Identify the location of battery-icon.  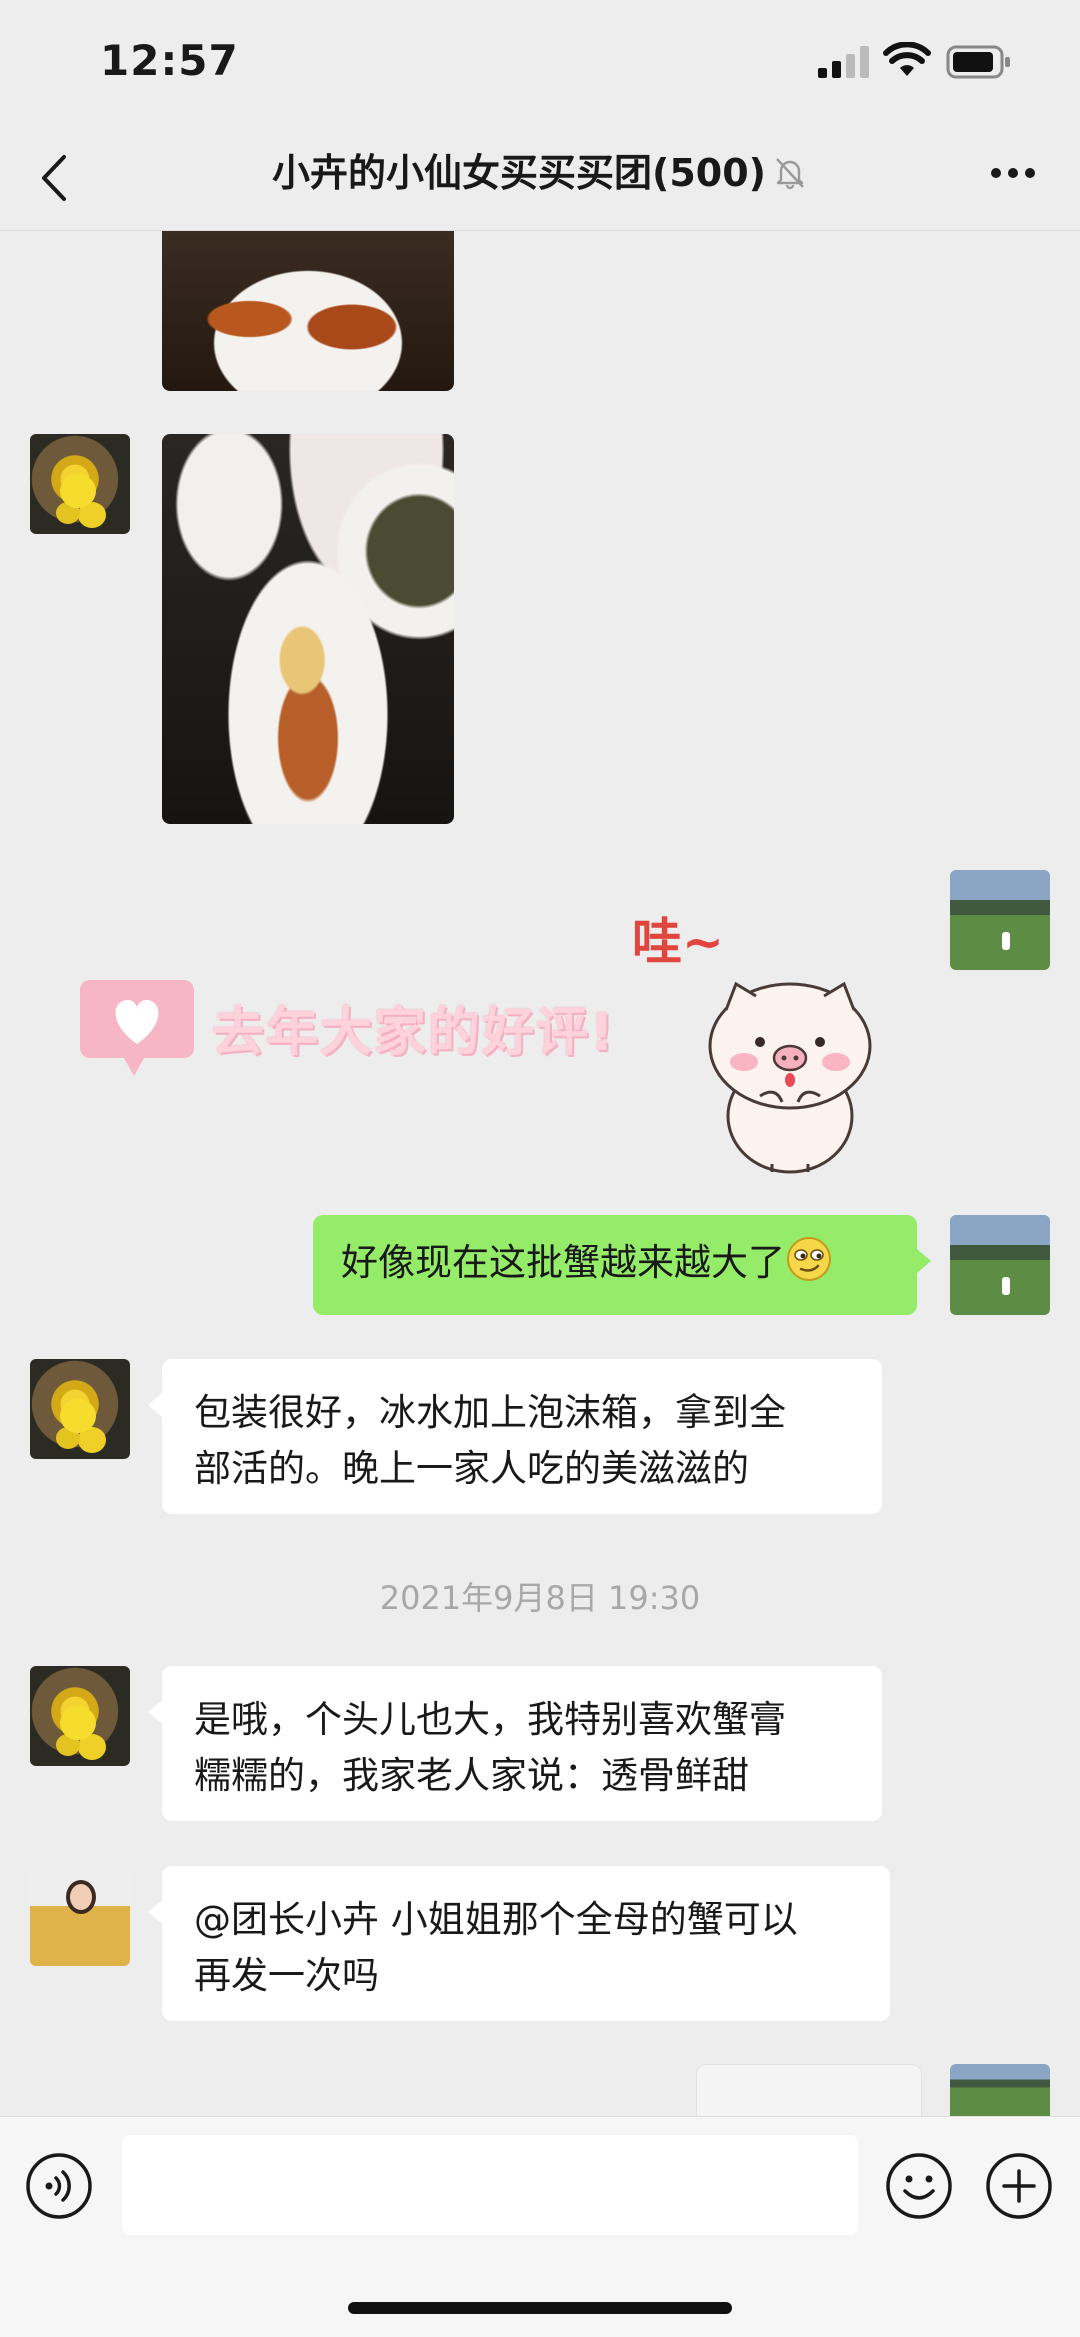
(978, 62).